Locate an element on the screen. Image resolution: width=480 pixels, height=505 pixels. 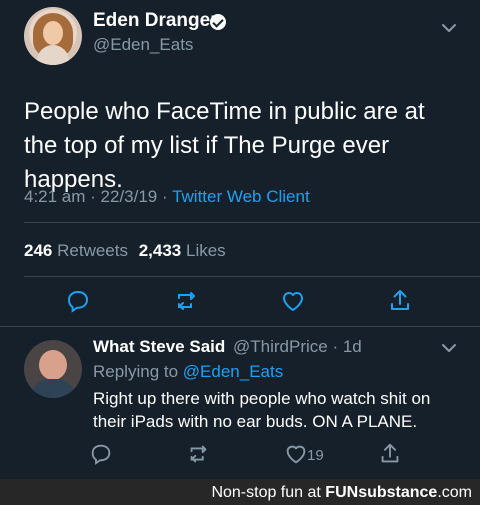
watermark-prefix: Non-stop fun at is located at coordinates (266, 492).